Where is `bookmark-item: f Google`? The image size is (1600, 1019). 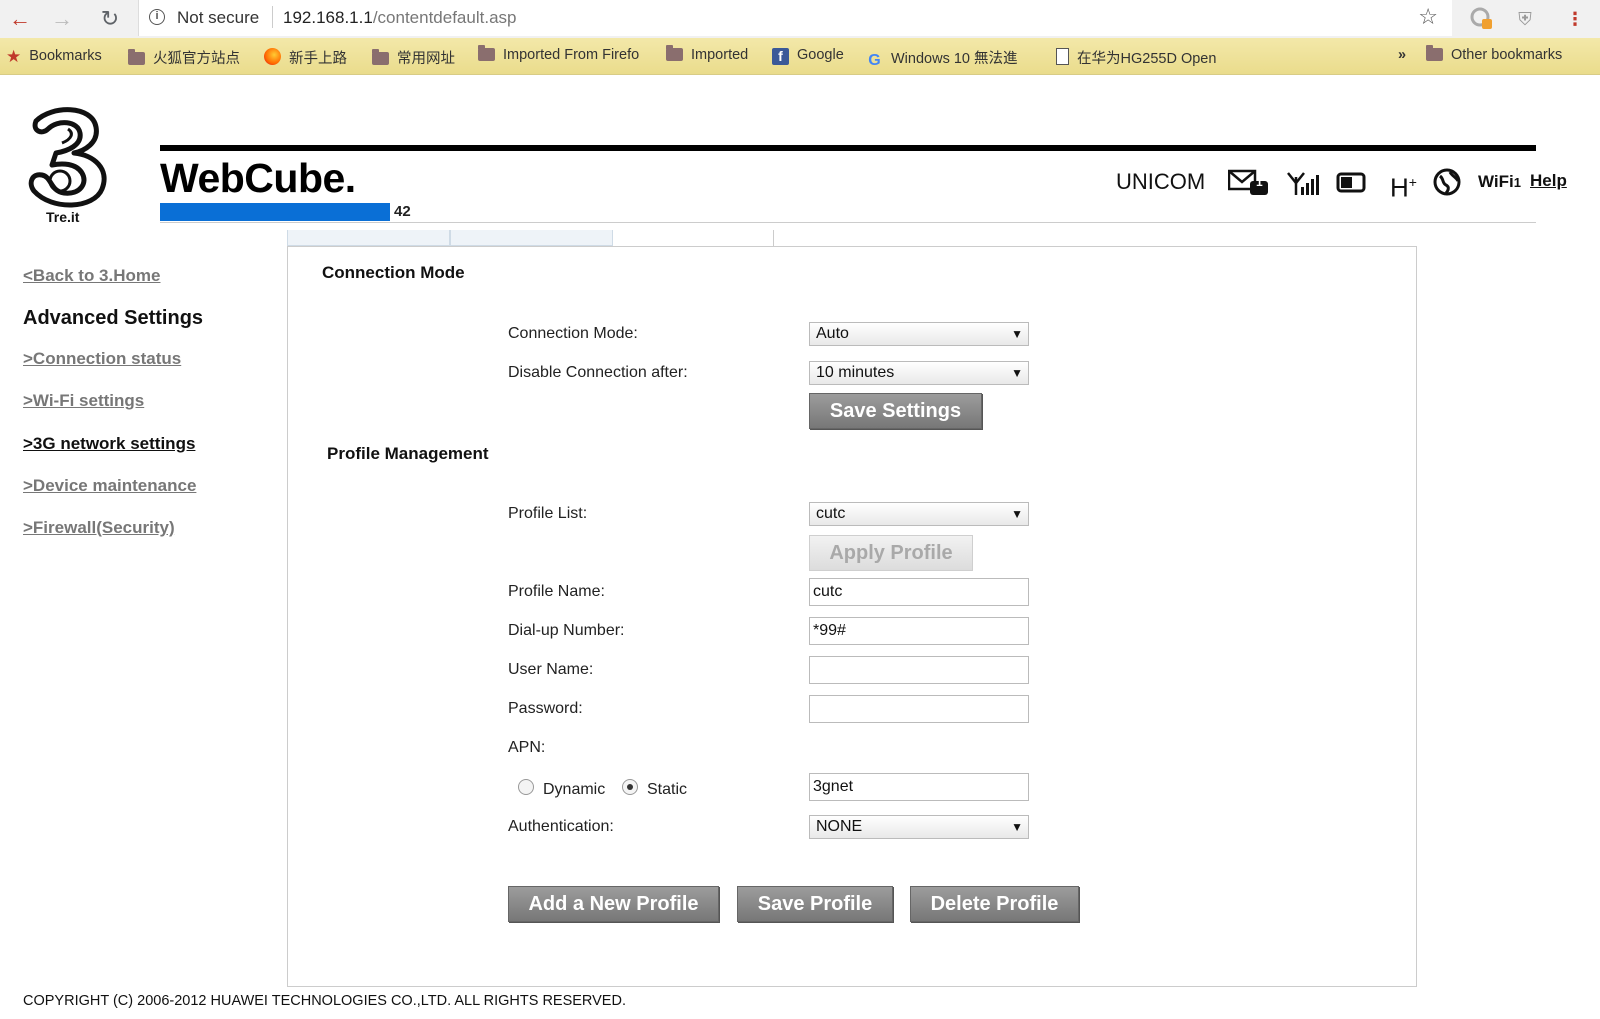
bookmark-item: f Google is located at coordinates (808, 56).